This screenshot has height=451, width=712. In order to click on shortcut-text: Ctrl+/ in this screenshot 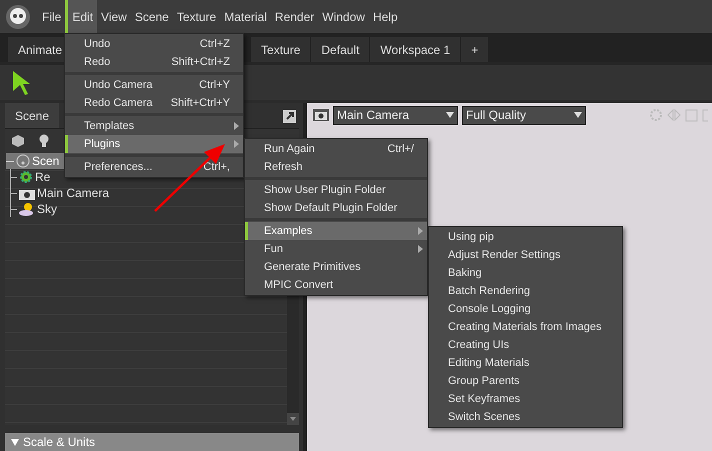, I will do `click(400, 149)`.